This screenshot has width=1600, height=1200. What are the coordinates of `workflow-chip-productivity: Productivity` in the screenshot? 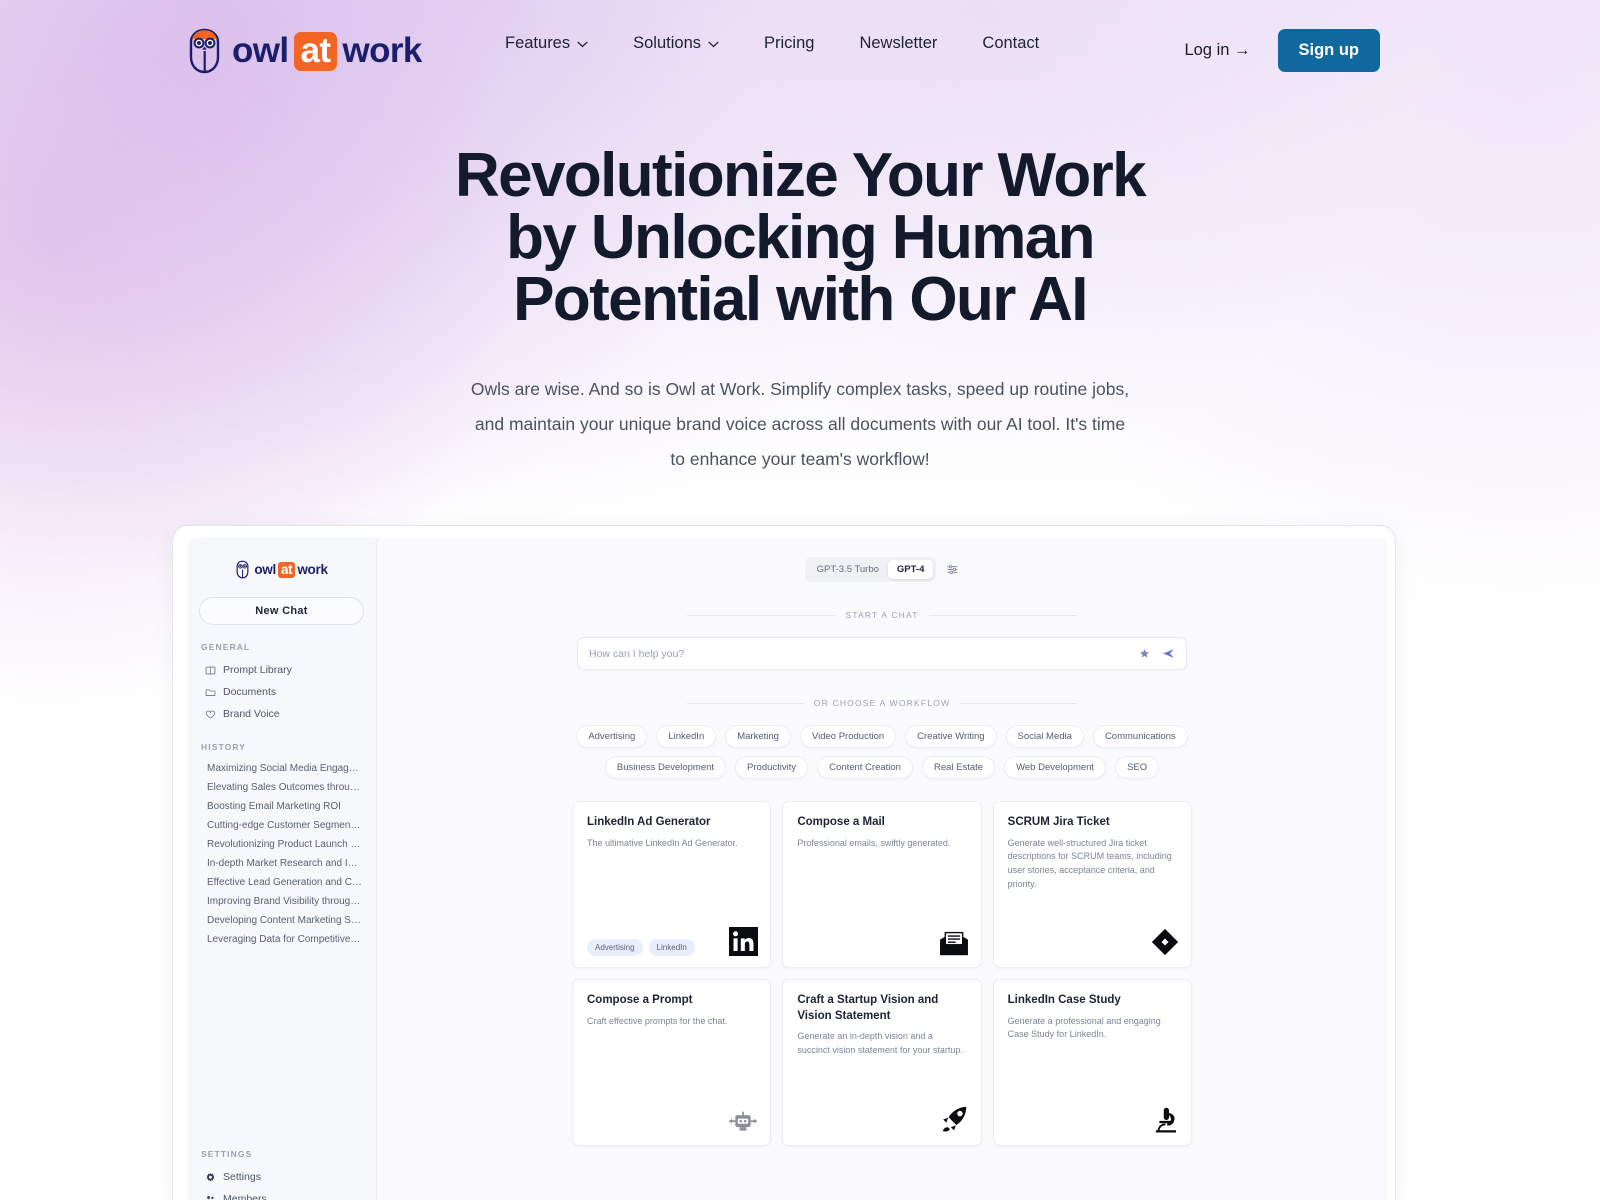 It's located at (772, 767).